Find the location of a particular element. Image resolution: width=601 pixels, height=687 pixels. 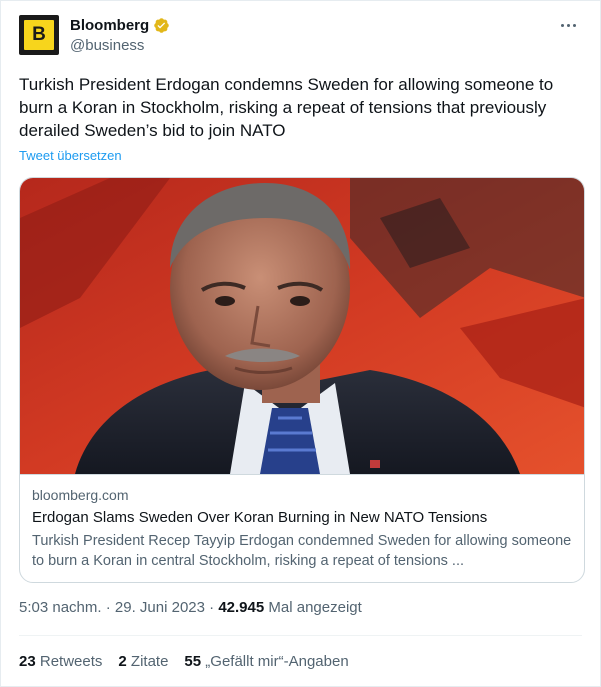

likes-count: 55 is located at coordinates (193, 661).